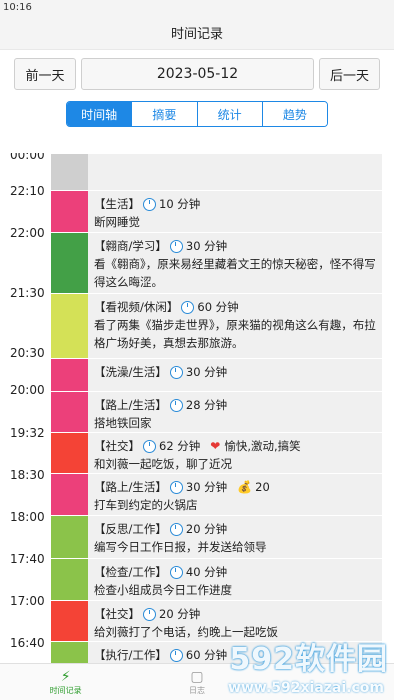  I want to click on entry-mood: 愉快,激动,搞笑, so click(262, 446).